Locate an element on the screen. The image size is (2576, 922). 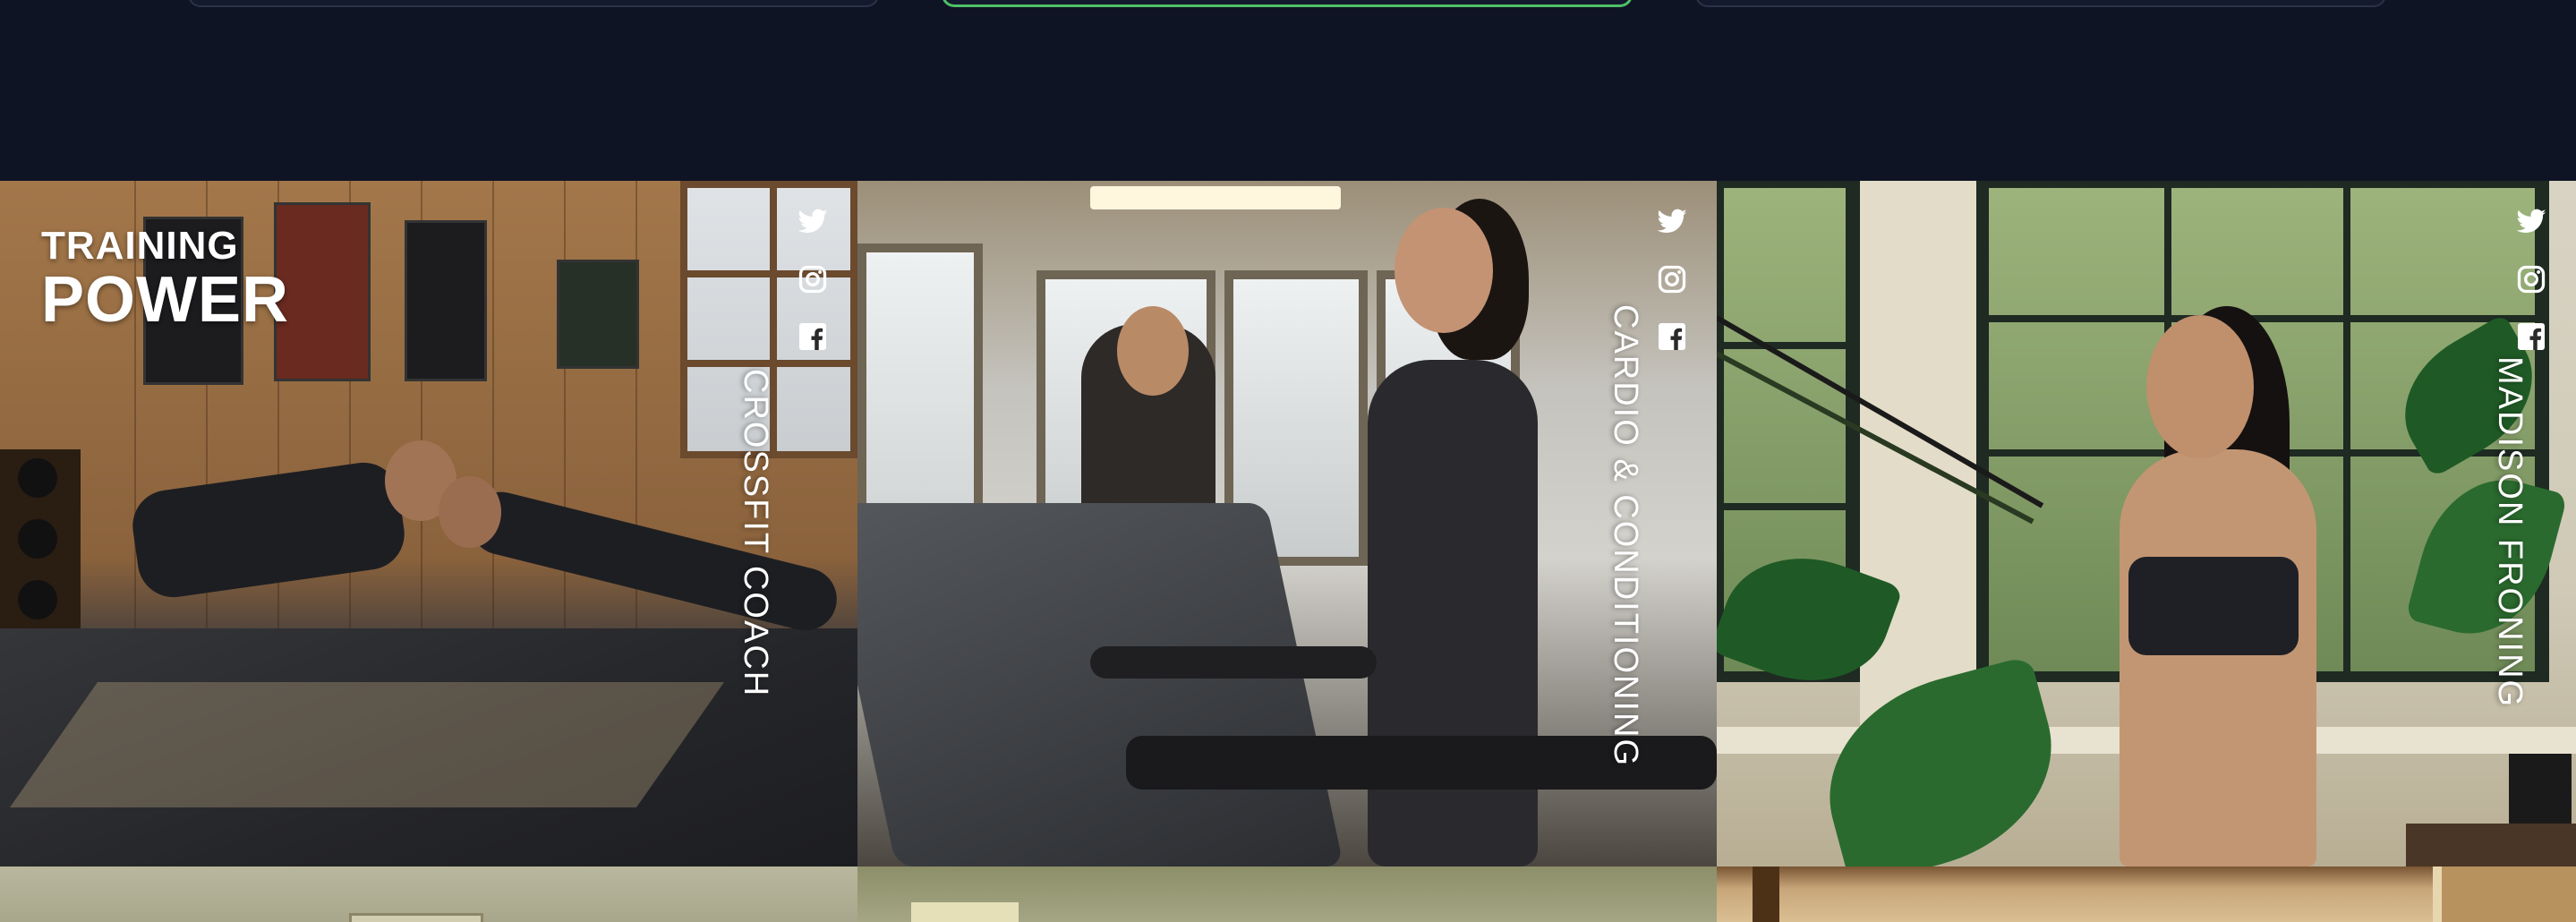
logo-line-training: TRAINING is located at coordinates (140, 246).